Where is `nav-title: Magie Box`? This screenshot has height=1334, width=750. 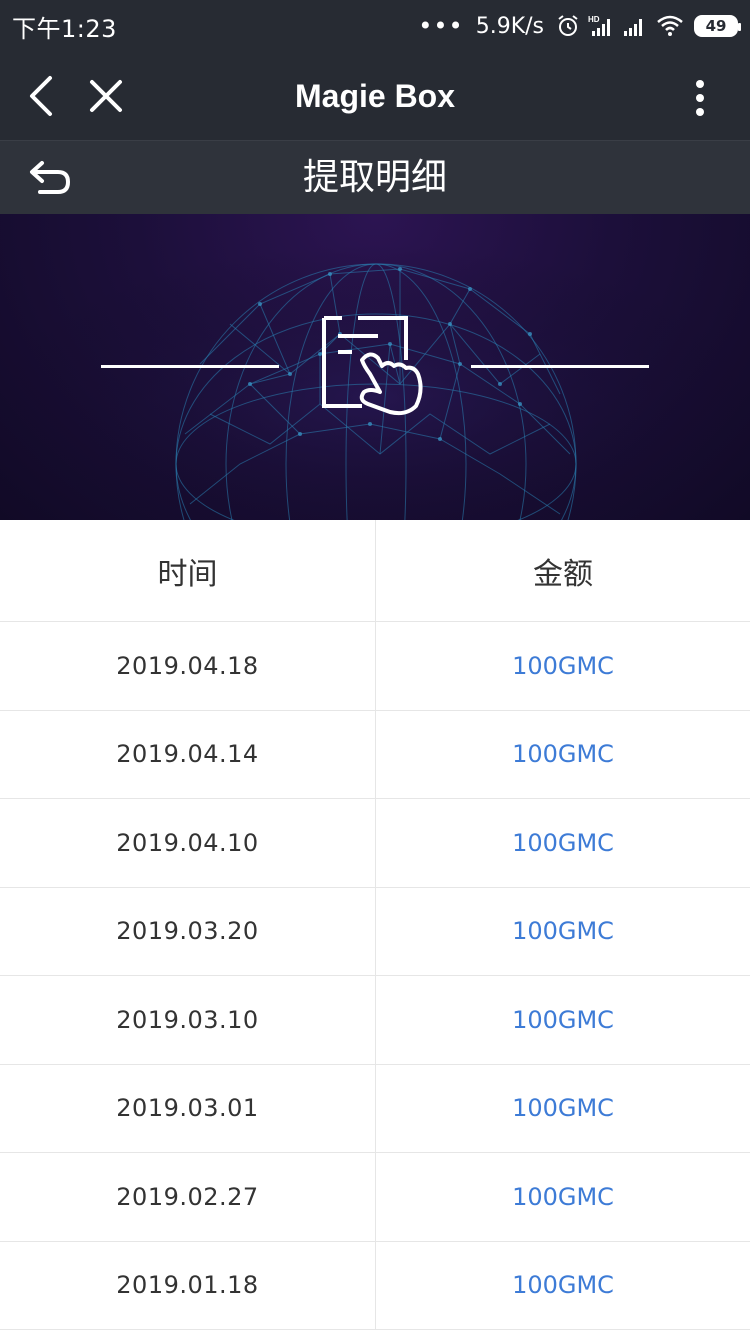 nav-title: Magie Box is located at coordinates (375, 96).